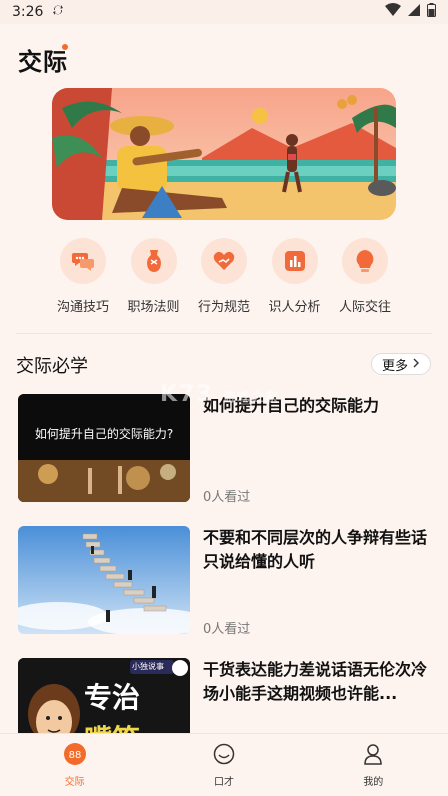 The image size is (448, 796). I want to click on category-relations: 人际交往, so click(365, 276).